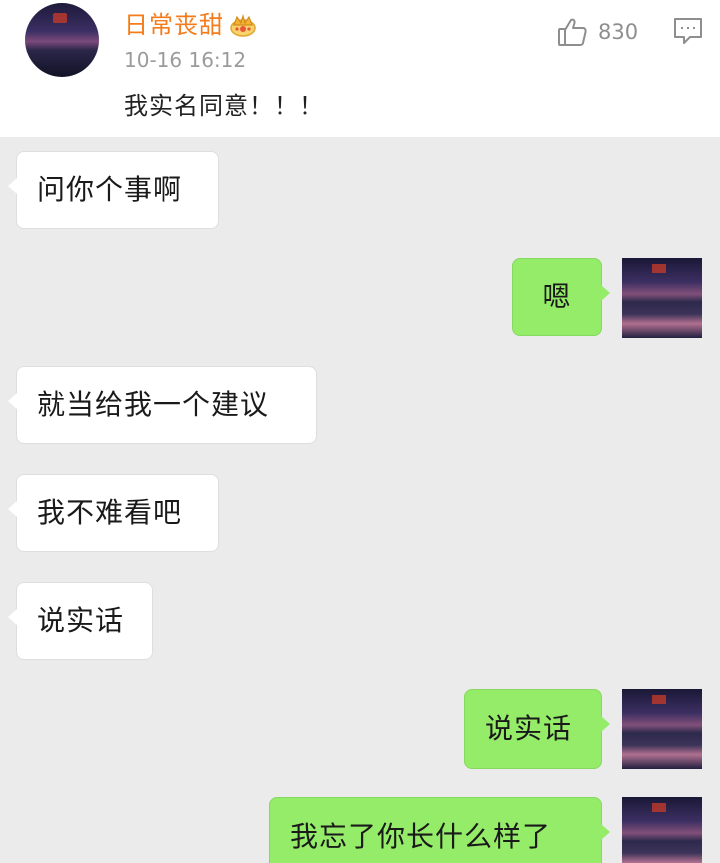 The width and height of the screenshot is (720, 863). I want to click on comment-author-row: 日常丧甜, so click(190, 25).